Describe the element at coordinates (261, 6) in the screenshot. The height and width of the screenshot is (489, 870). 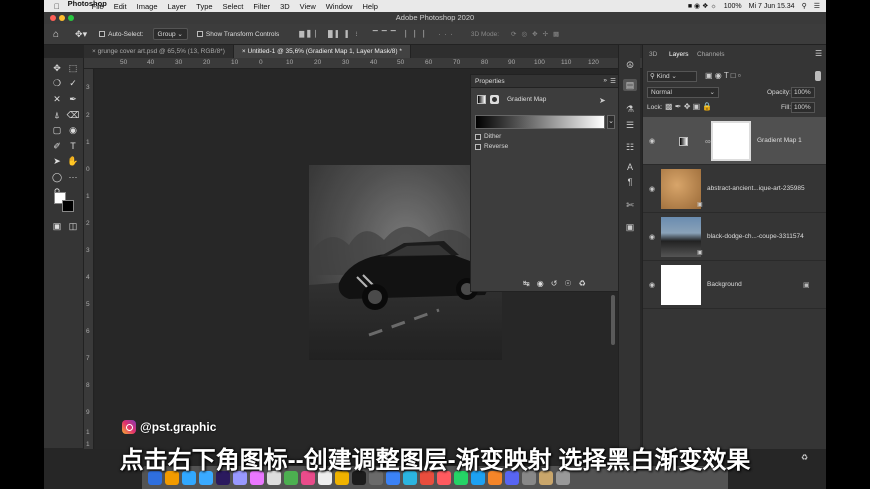
I see `menu-filter: Filter` at that location.